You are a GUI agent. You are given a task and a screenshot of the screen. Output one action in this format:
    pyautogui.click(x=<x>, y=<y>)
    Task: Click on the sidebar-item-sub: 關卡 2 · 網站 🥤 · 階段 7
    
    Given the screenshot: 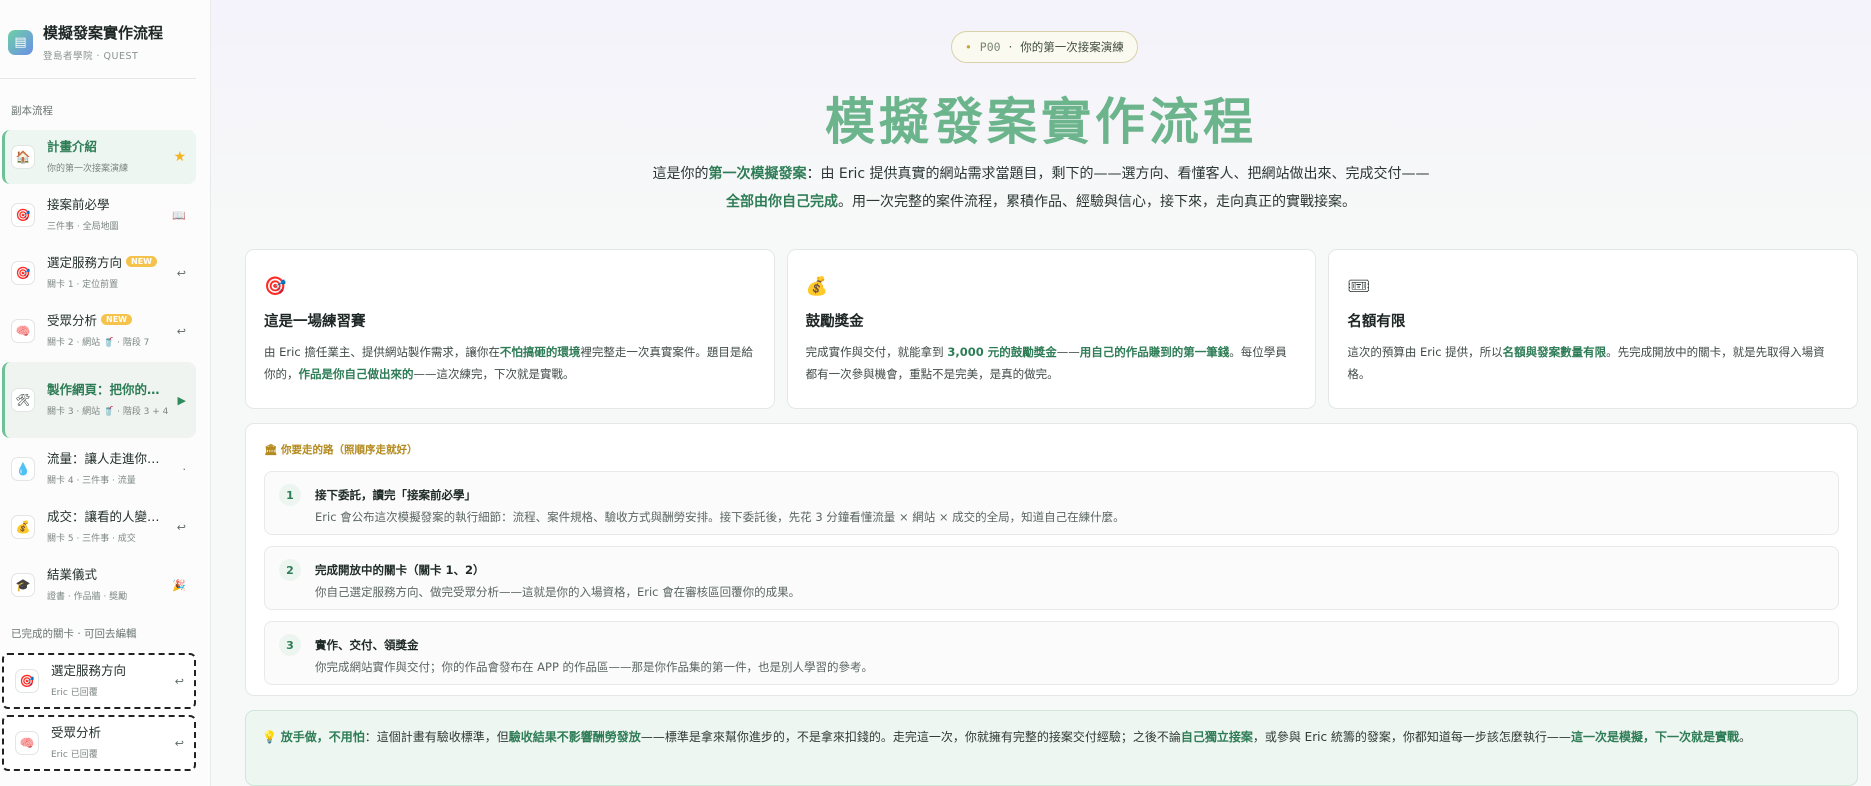 What is the action you would take?
    pyautogui.click(x=98, y=343)
    